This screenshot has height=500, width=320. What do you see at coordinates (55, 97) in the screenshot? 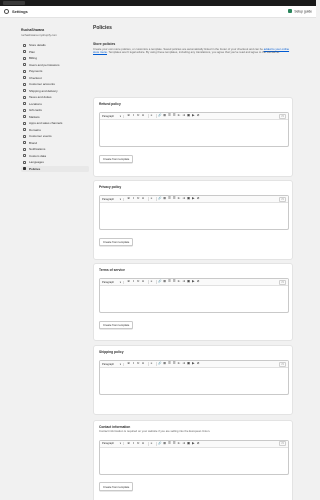
I see `sidebar-item-taxes-and-duties: Taxes and duties` at bounding box center [55, 97].